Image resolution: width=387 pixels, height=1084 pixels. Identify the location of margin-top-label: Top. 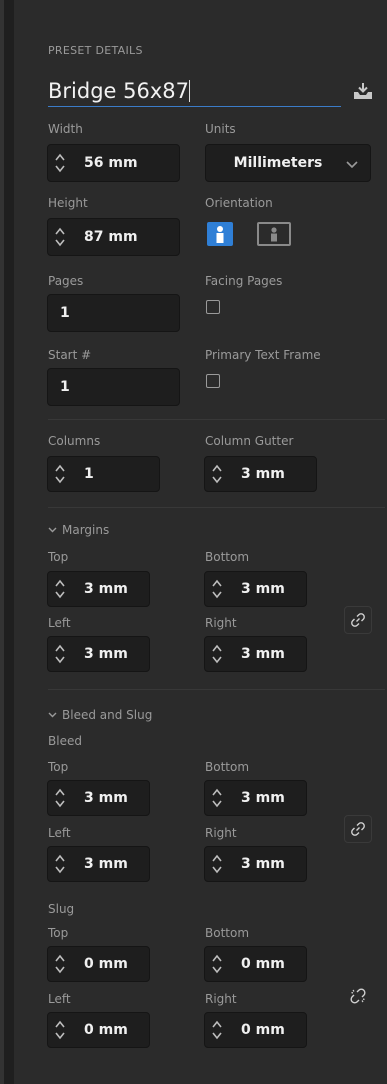
(58, 557).